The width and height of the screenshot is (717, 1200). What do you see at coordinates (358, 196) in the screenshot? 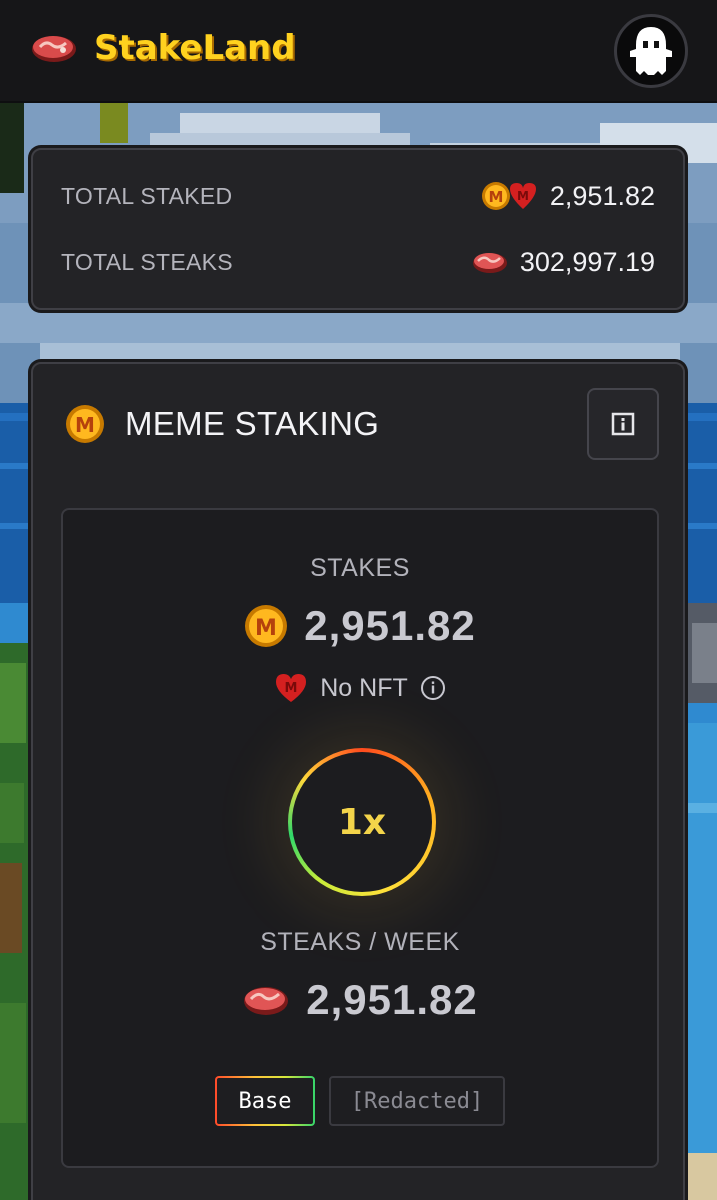
I see `total-staked-row: TOTAL STAKED M M 2,951.82` at bounding box center [358, 196].